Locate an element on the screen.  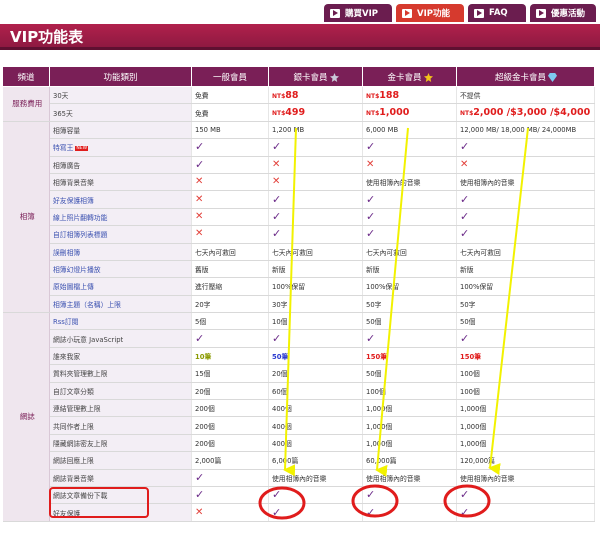
feature-label: 連結管理數上限 is located at coordinates (77, 409).